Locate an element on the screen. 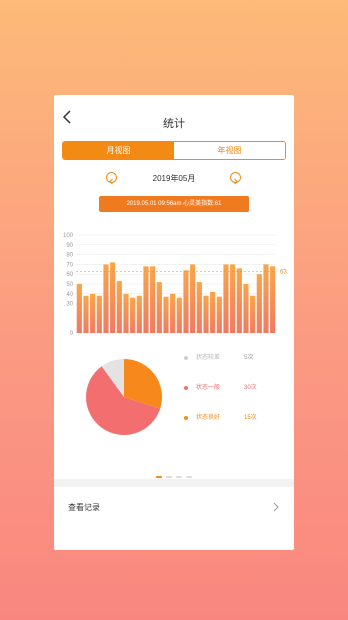 The image size is (348, 620). daily-bar-chart: 100 90 80 70 60 50 40 30 0 63 is located at coordinates (175, 285).